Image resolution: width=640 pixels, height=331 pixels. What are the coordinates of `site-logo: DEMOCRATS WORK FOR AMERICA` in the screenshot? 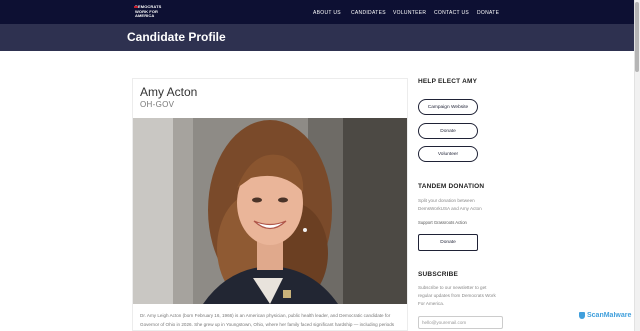 It's located at (147, 12).